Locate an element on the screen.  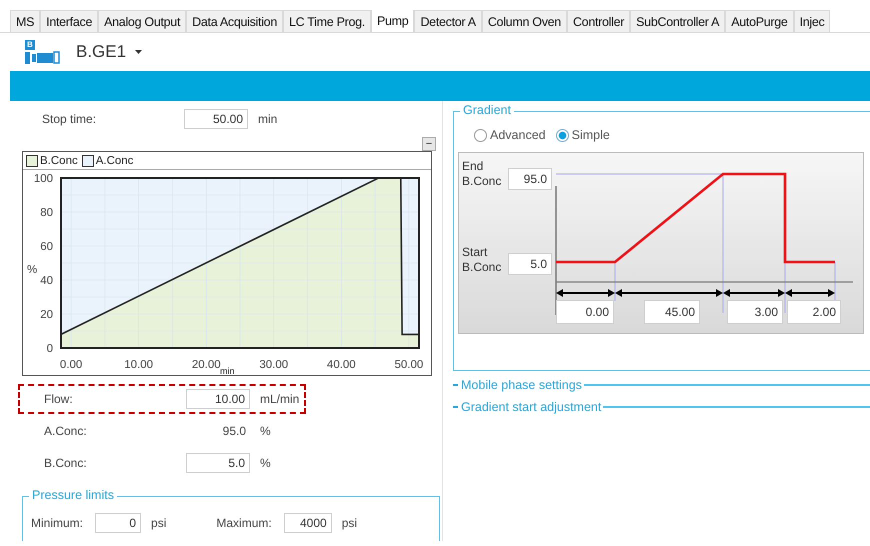
x-tick-label: 0.00 is located at coordinates (71, 365).